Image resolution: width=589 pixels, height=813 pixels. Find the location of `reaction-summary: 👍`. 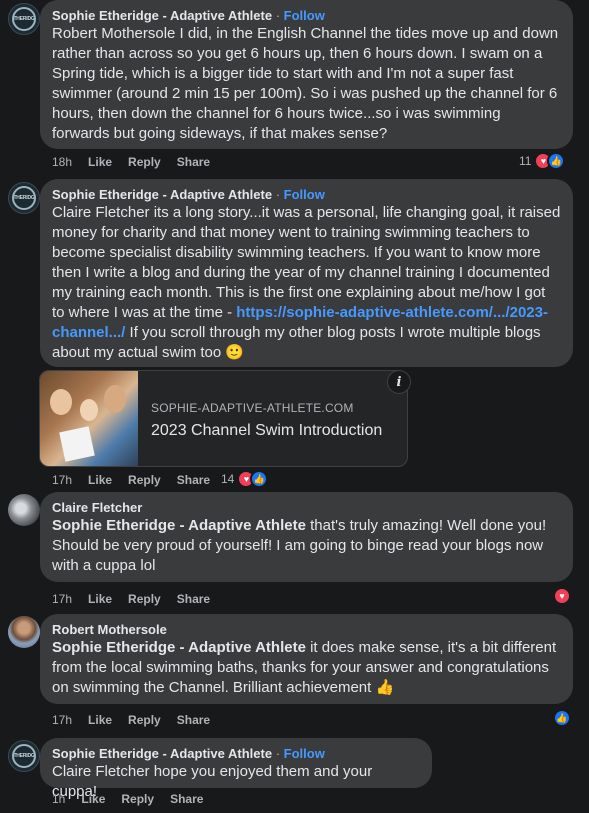

reaction-summary: 👍 is located at coordinates (562, 718).